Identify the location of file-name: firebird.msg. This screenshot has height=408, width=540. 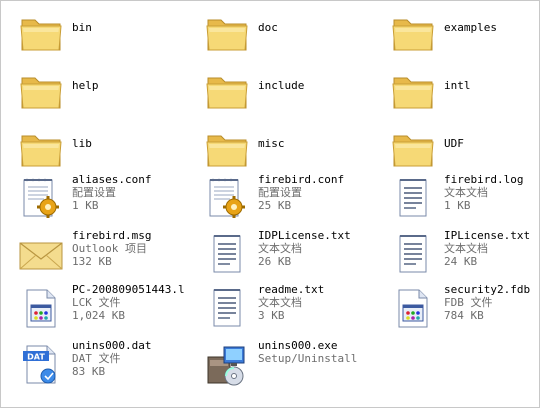
(112, 235).